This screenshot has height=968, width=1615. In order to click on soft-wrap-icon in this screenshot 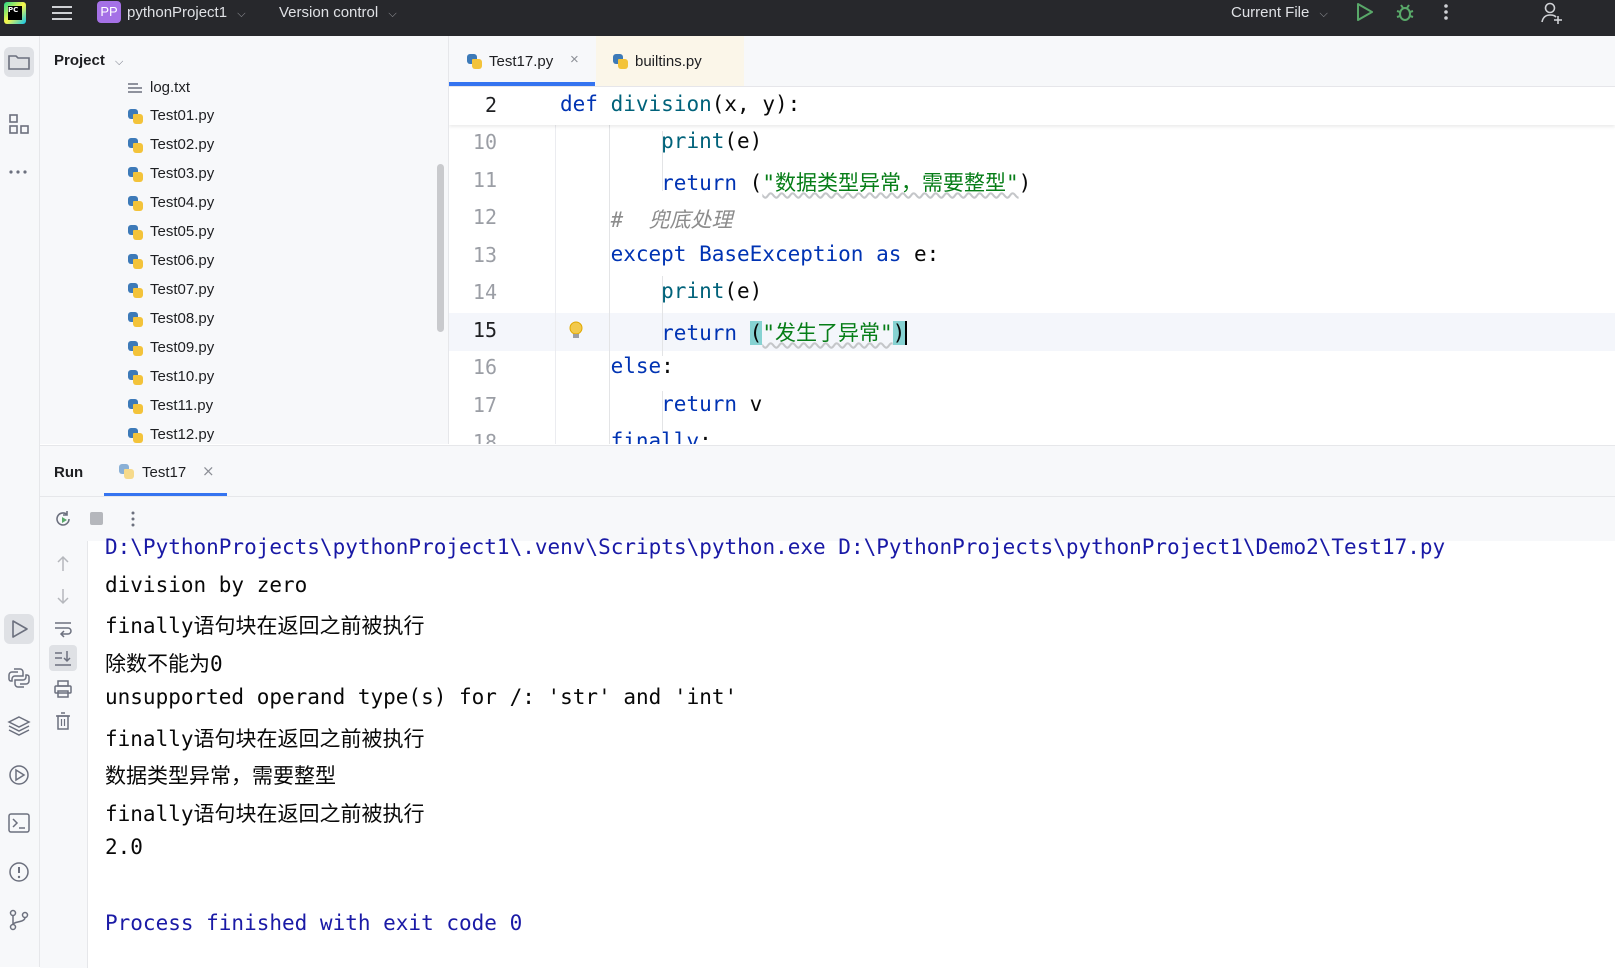, I will do `click(63, 628)`.